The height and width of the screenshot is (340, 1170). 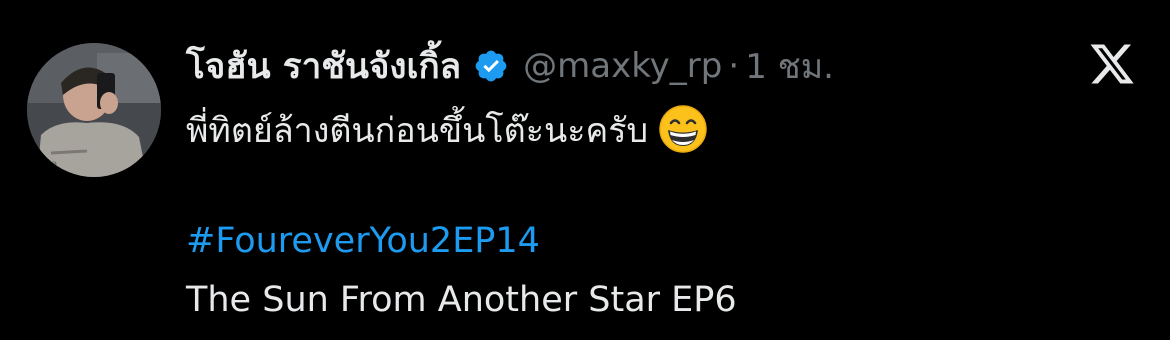 I want to click on verified-badge-icon, so click(x=491, y=66).